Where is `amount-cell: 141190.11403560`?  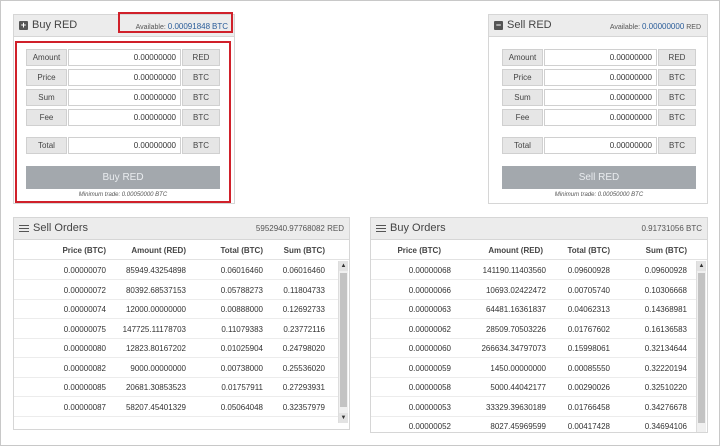
amount-cell: 141190.11403560 is located at coordinates (514, 270).